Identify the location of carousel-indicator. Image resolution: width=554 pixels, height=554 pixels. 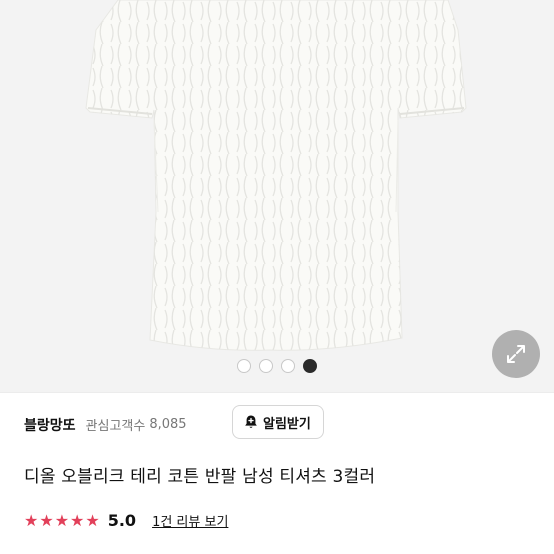
(277, 366).